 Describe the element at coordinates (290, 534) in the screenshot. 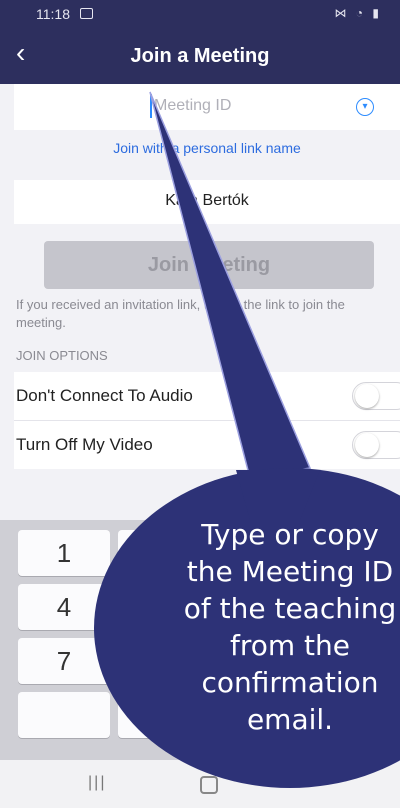

I see `callout-line: Type or copy` at that location.